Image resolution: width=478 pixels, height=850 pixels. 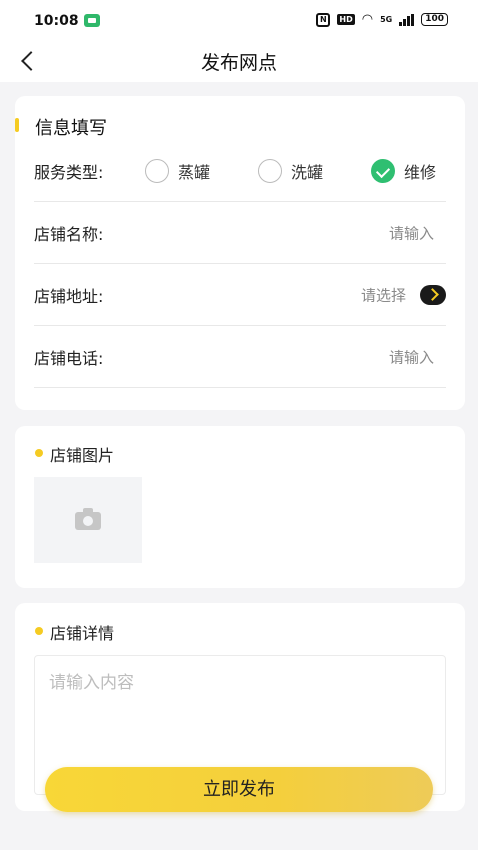 What do you see at coordinates (69, 234) in the screenshot?
I see `shop-name-label: 店铺名称:` at bounding box center [69, 234].